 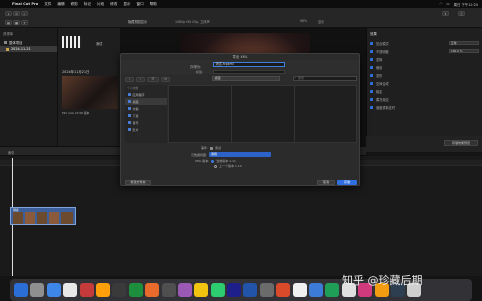 I want to click on new-folder-button: 新建文件夹, so click(x=138, y=182).